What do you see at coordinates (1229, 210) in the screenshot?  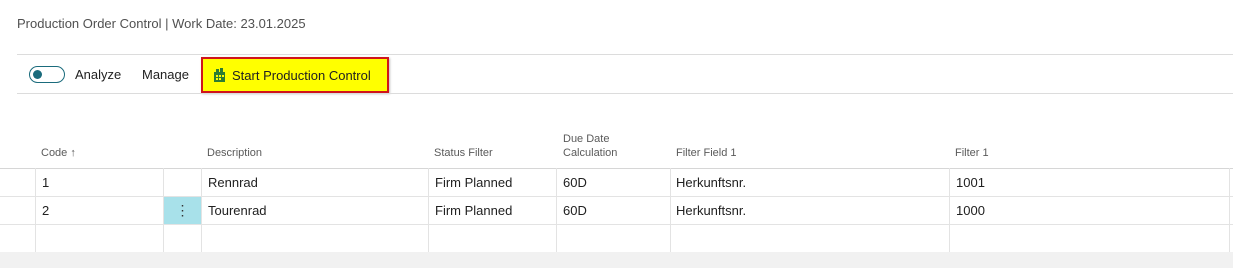 I see `column-divider` at bounding box center [1229, 210].